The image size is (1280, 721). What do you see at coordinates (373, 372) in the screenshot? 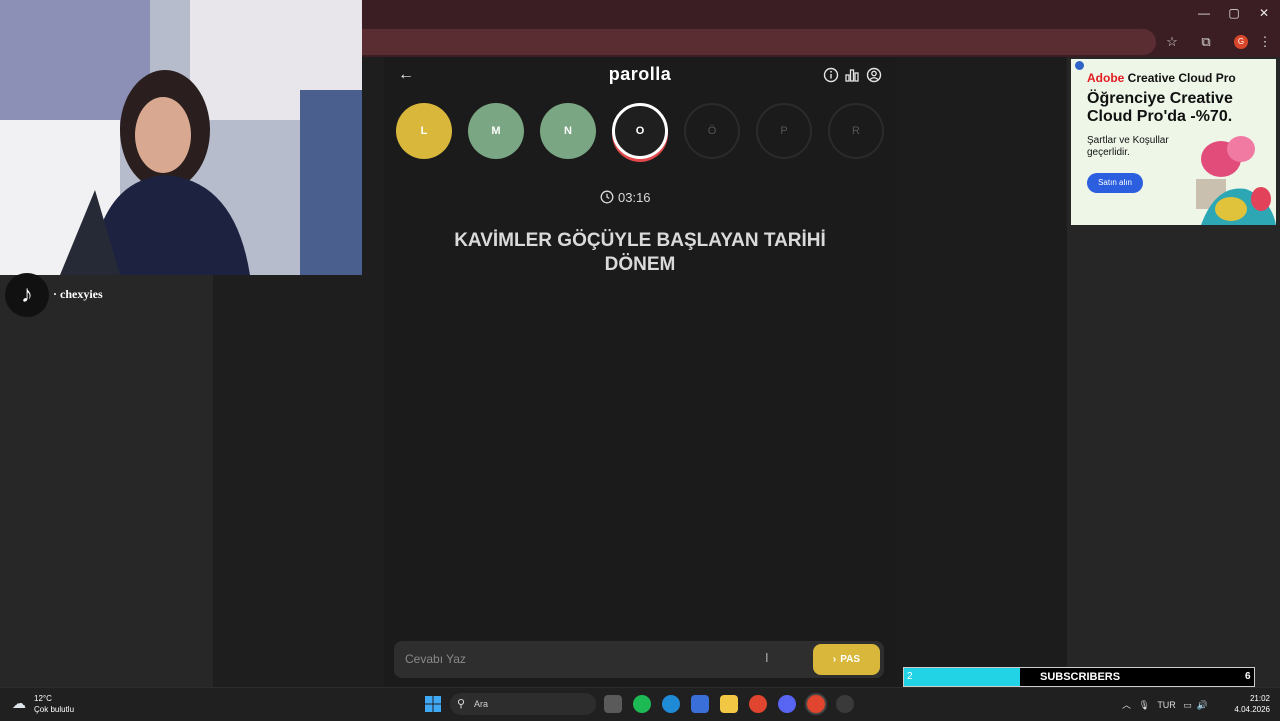
I see `page-gutter` at bounding box center [373, 372].